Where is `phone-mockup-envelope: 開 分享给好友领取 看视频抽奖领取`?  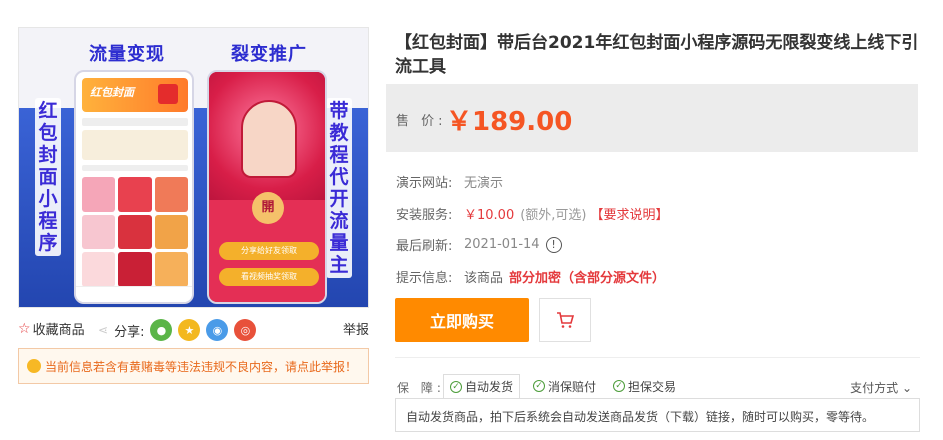
phone-mockup-envelope: 開 分享给好友领取 看视频抽奖领取 is located at coordinates (267, 187).